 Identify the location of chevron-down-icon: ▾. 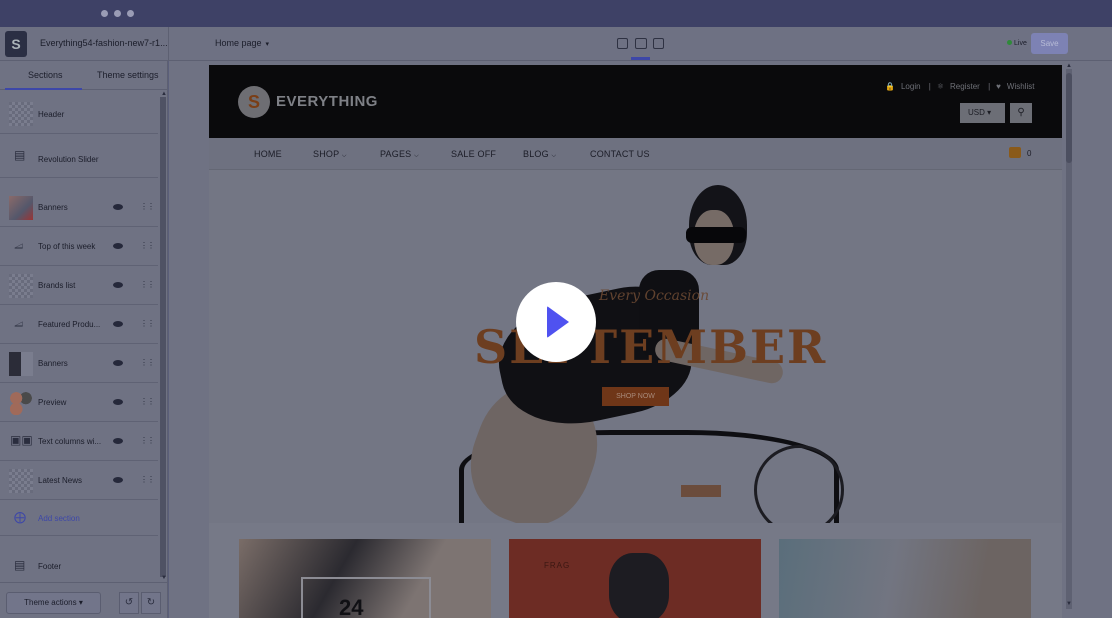
(267, 44).